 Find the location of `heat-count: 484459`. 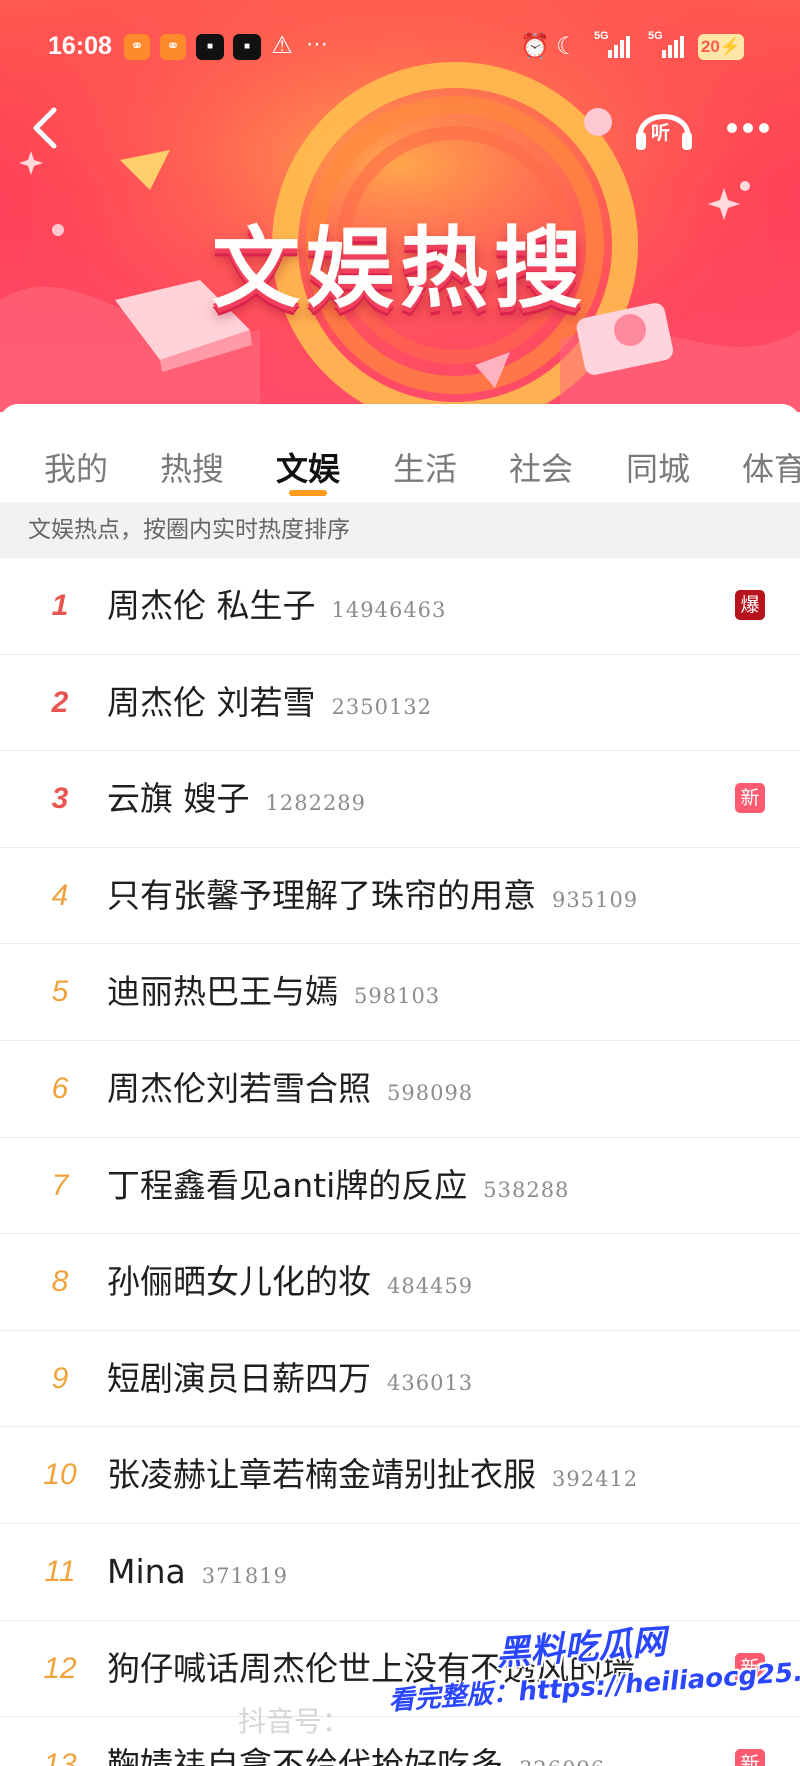

heat-count: 484459 is located at coordinates (430, 1286).